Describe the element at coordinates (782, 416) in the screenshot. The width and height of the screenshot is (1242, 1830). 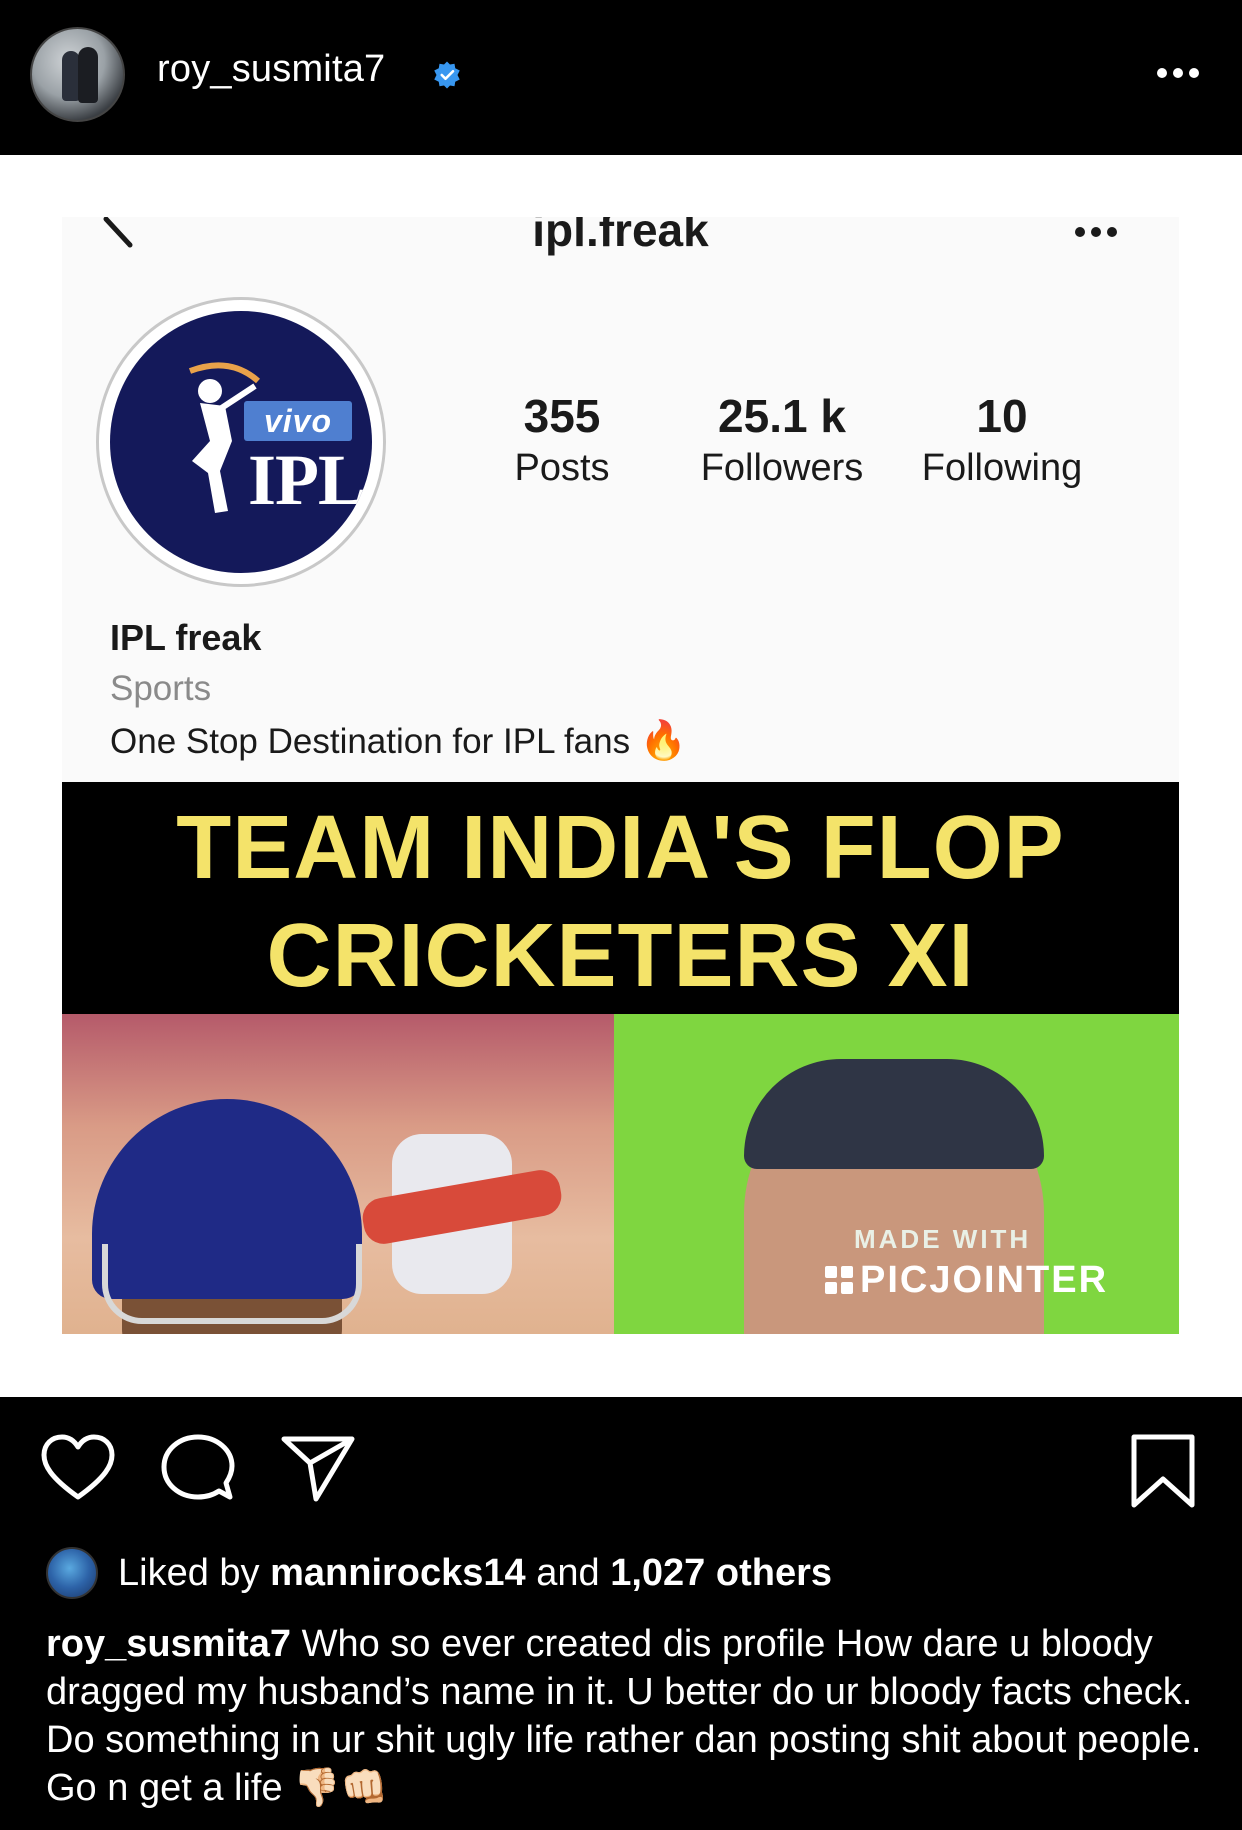
I see `followers-count: 25.1 k` at that location.